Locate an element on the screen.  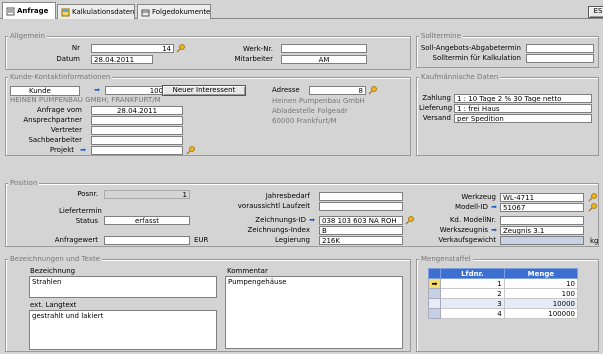
kaufm-title: Kaufmännische Daten is located at coordinates (460, 77).